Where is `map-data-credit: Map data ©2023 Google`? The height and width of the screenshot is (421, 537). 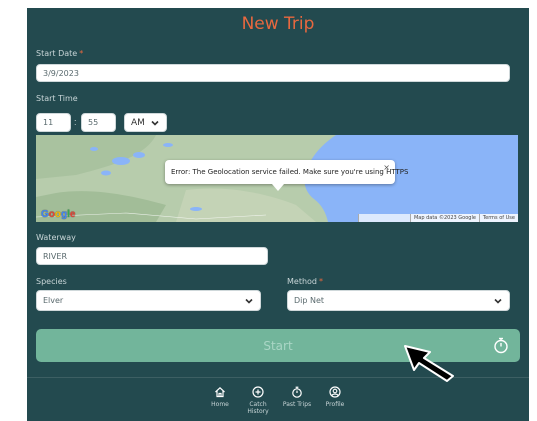 map-data-credit: Map data ©2023 Google is located at coordinates (444, 218).